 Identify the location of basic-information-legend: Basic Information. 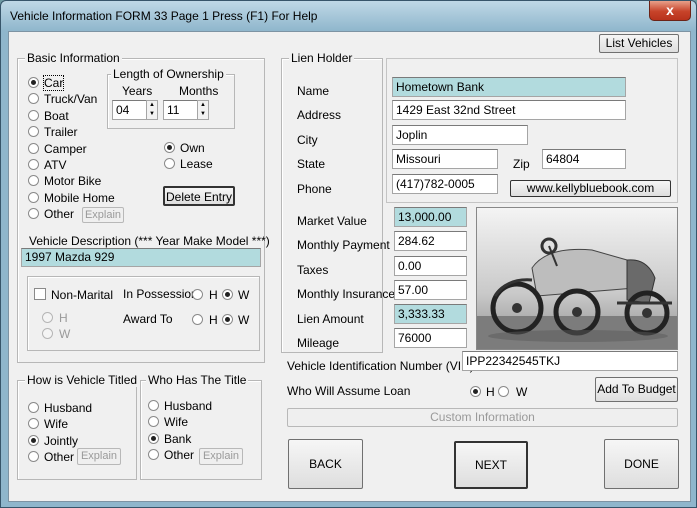
(73, 58).